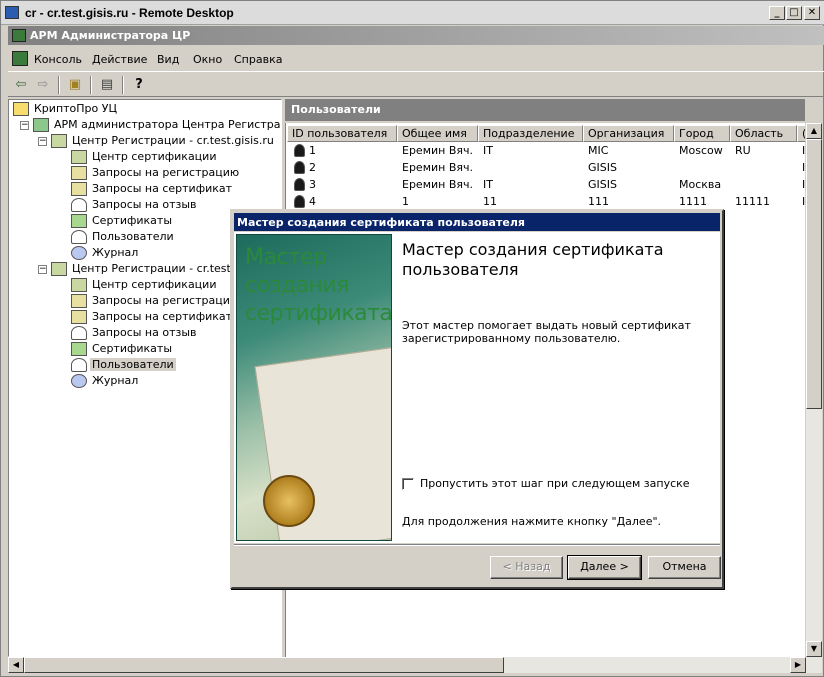  What do you see at coordinates (798, 665) in the screenshot?
I see `scroll-right-icon: ▶` at bounding box center [798, 665].